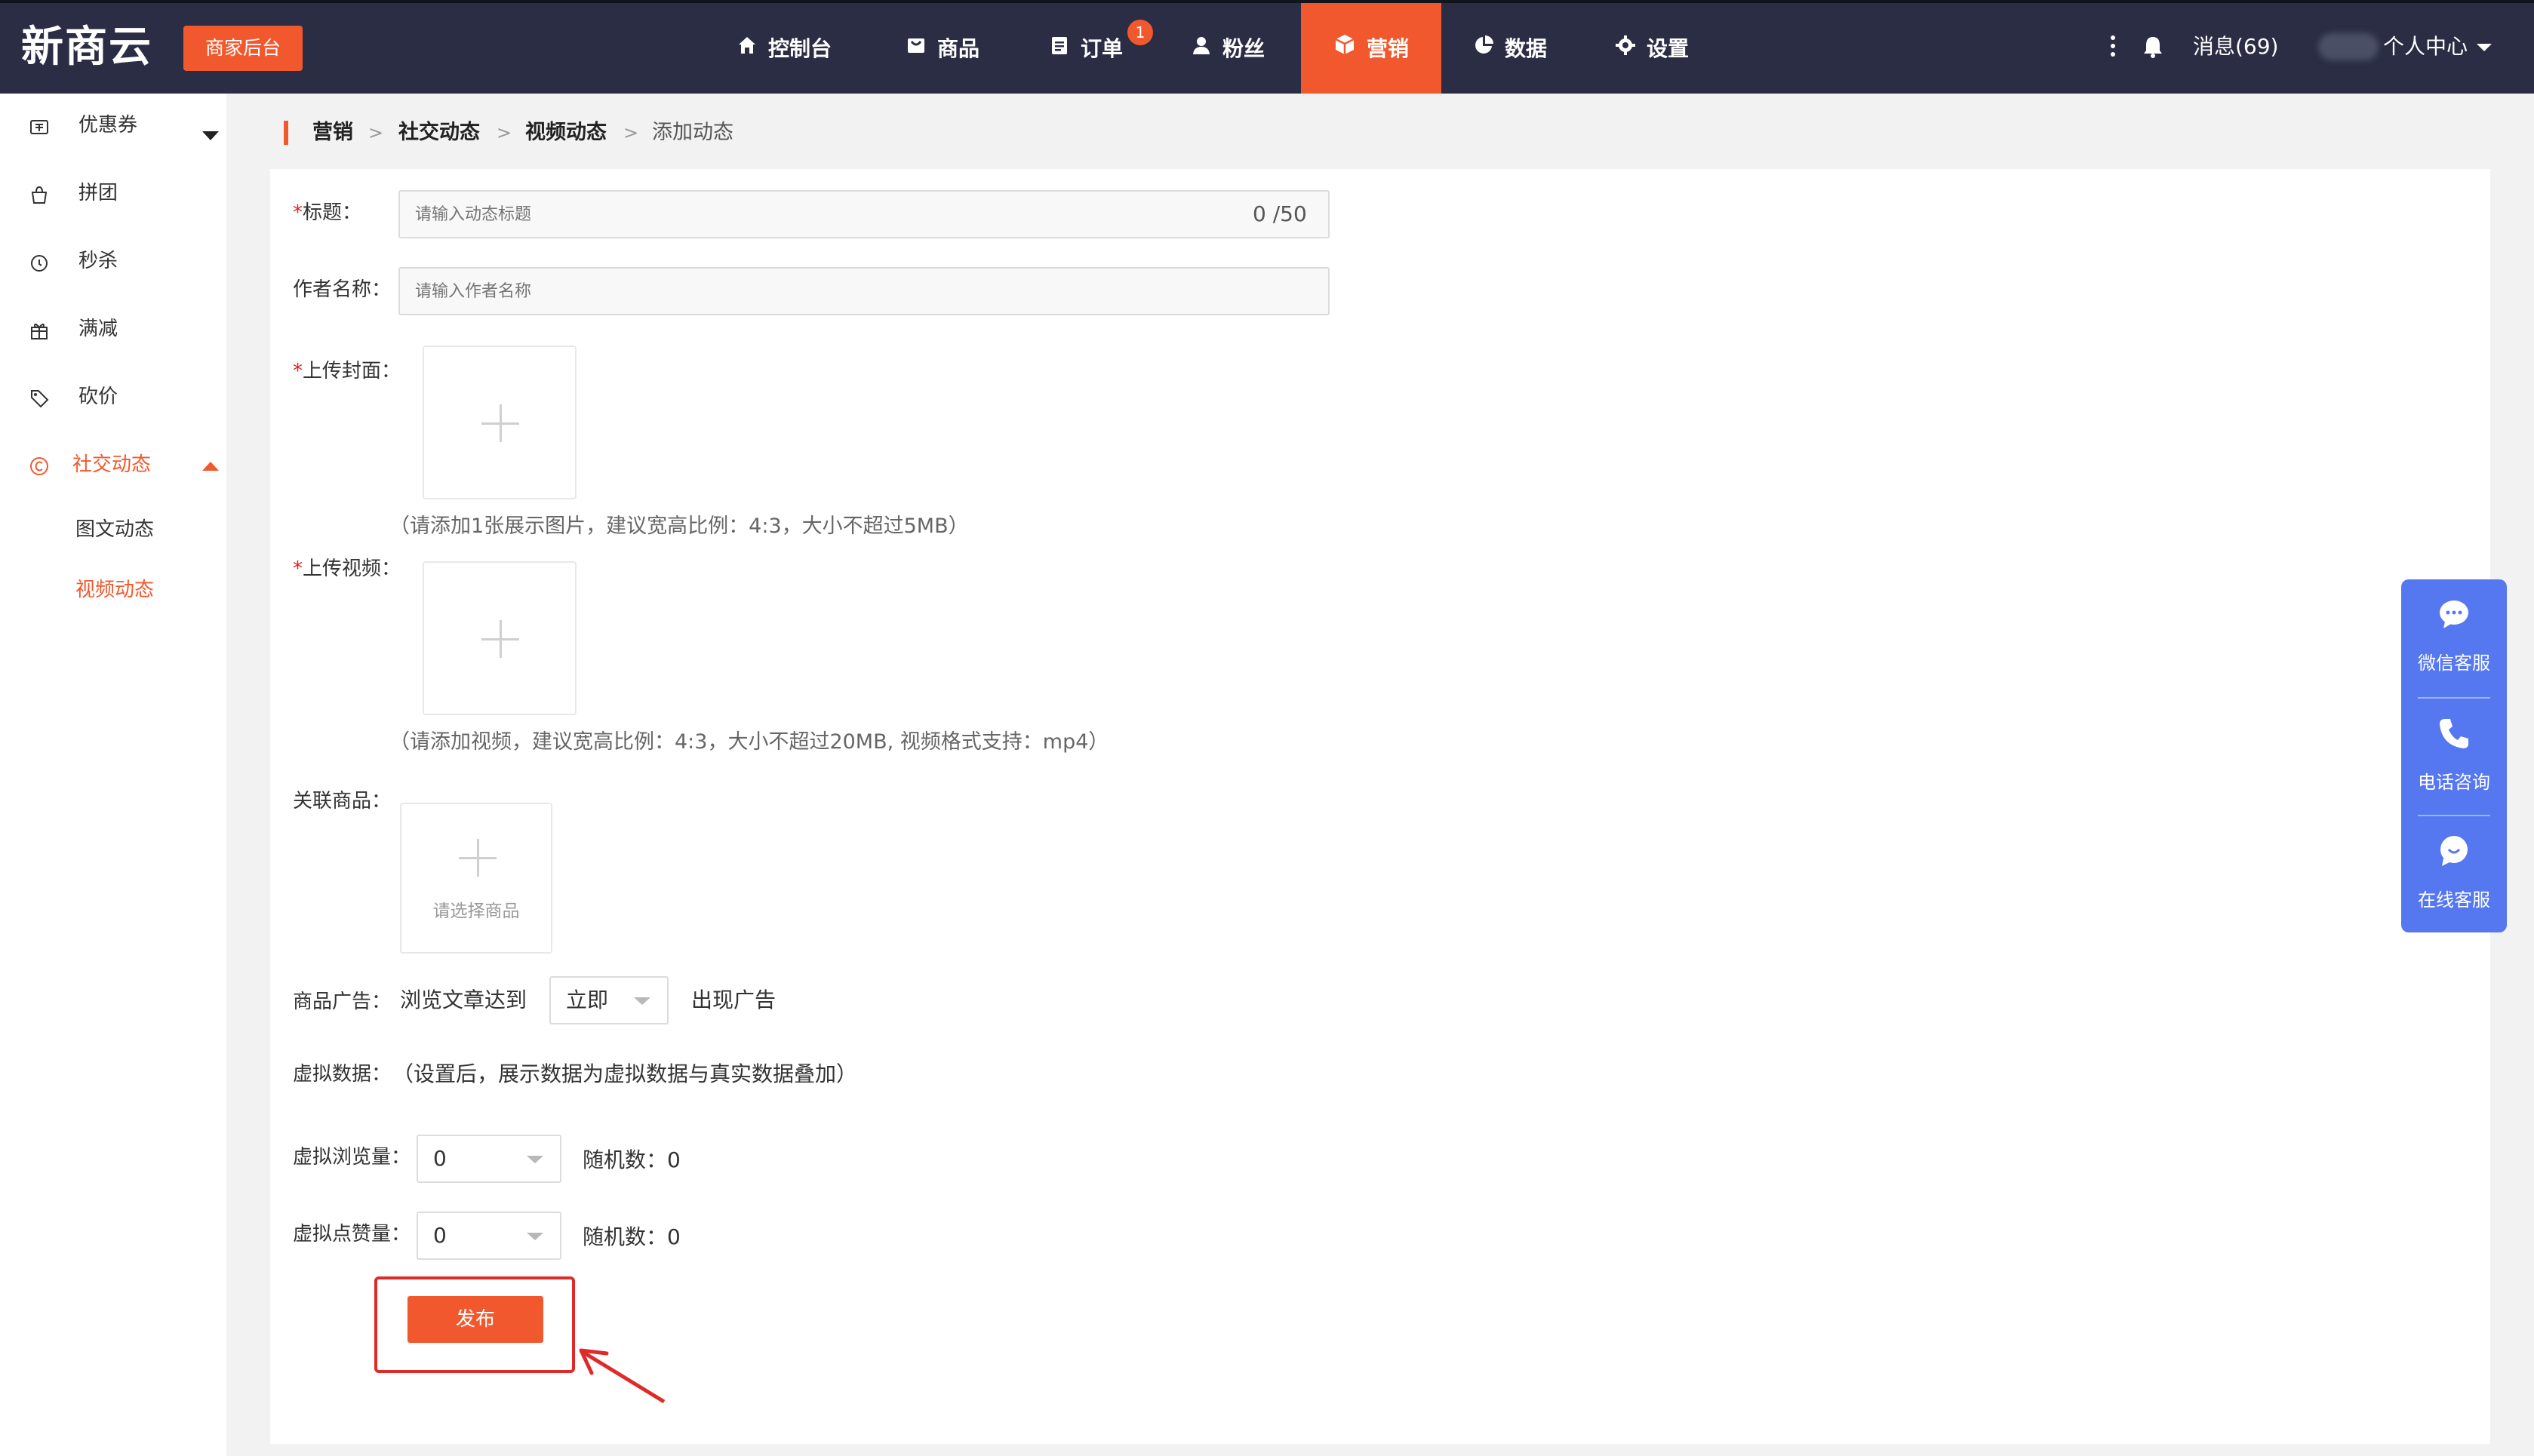 This screenshot has width=2534, height=1456. I want to click on nav-item-settings: 设置, so click(1652, 48).